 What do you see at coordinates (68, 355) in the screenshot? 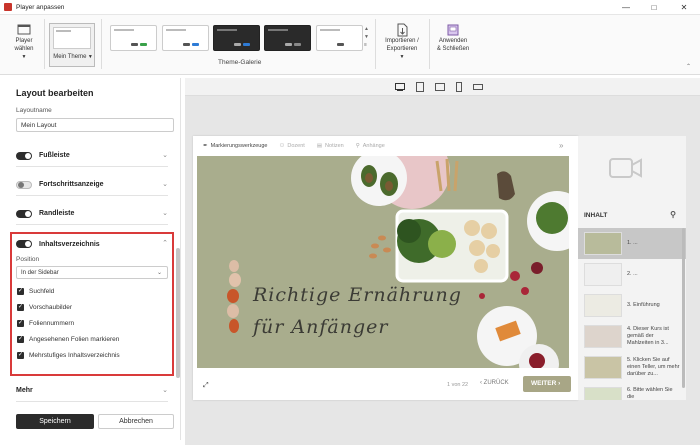
I see `checkbox-multilevel: ✓ Mehrstufiges Inhaltsverzeichnis` at bounding box center [68, 355].